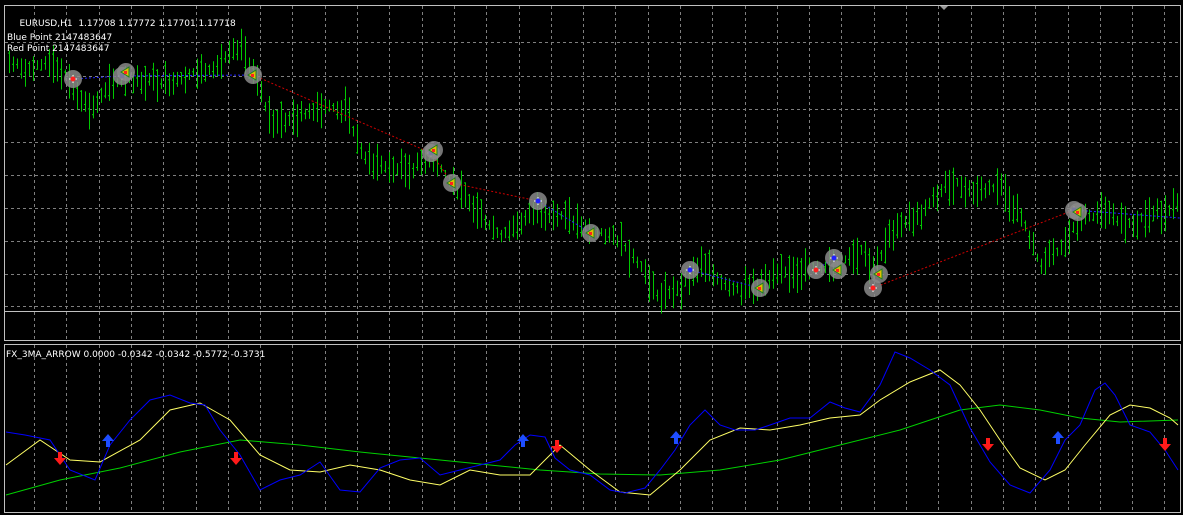  What do you see at coordinates (46, 24) in the screenshot?
I see `symbol-label: EURUSD,H1` at bounding box center [46, 24].